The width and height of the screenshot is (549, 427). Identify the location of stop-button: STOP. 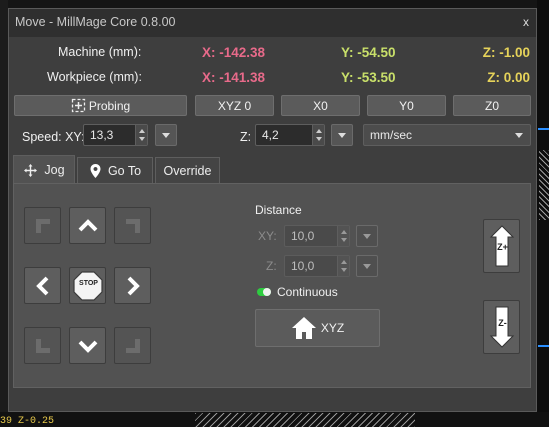
(87, 285).